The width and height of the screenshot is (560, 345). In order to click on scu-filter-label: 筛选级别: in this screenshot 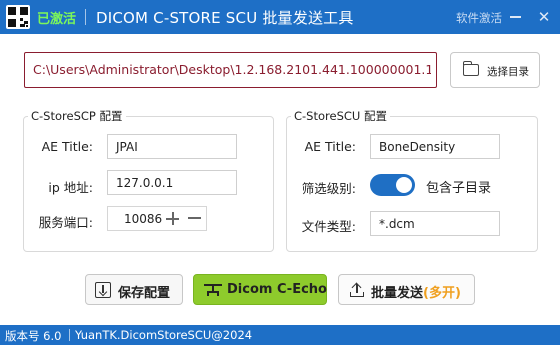, I will do `click(328, 188)`.